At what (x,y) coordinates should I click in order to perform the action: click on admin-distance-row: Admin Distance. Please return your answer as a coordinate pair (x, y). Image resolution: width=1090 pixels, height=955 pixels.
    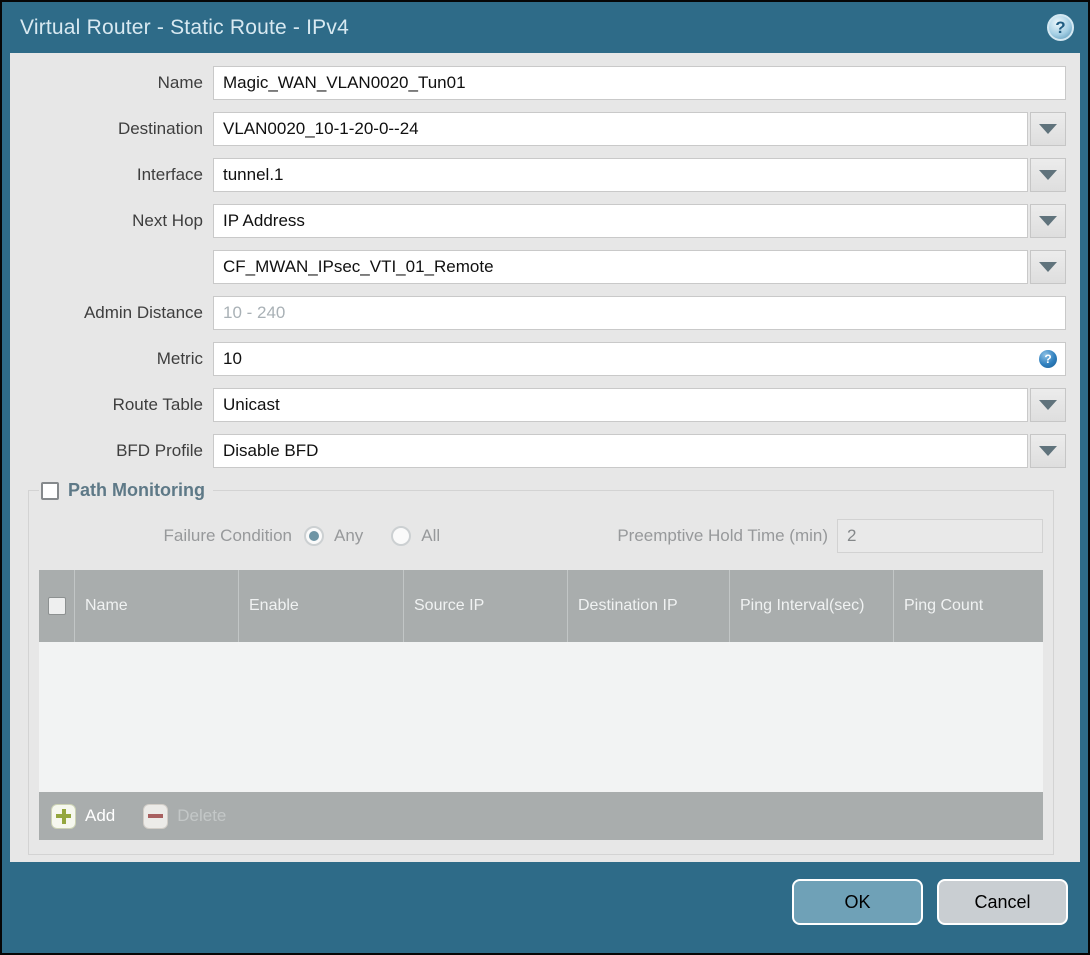
    Looking at the image, I should click on (538, 313).